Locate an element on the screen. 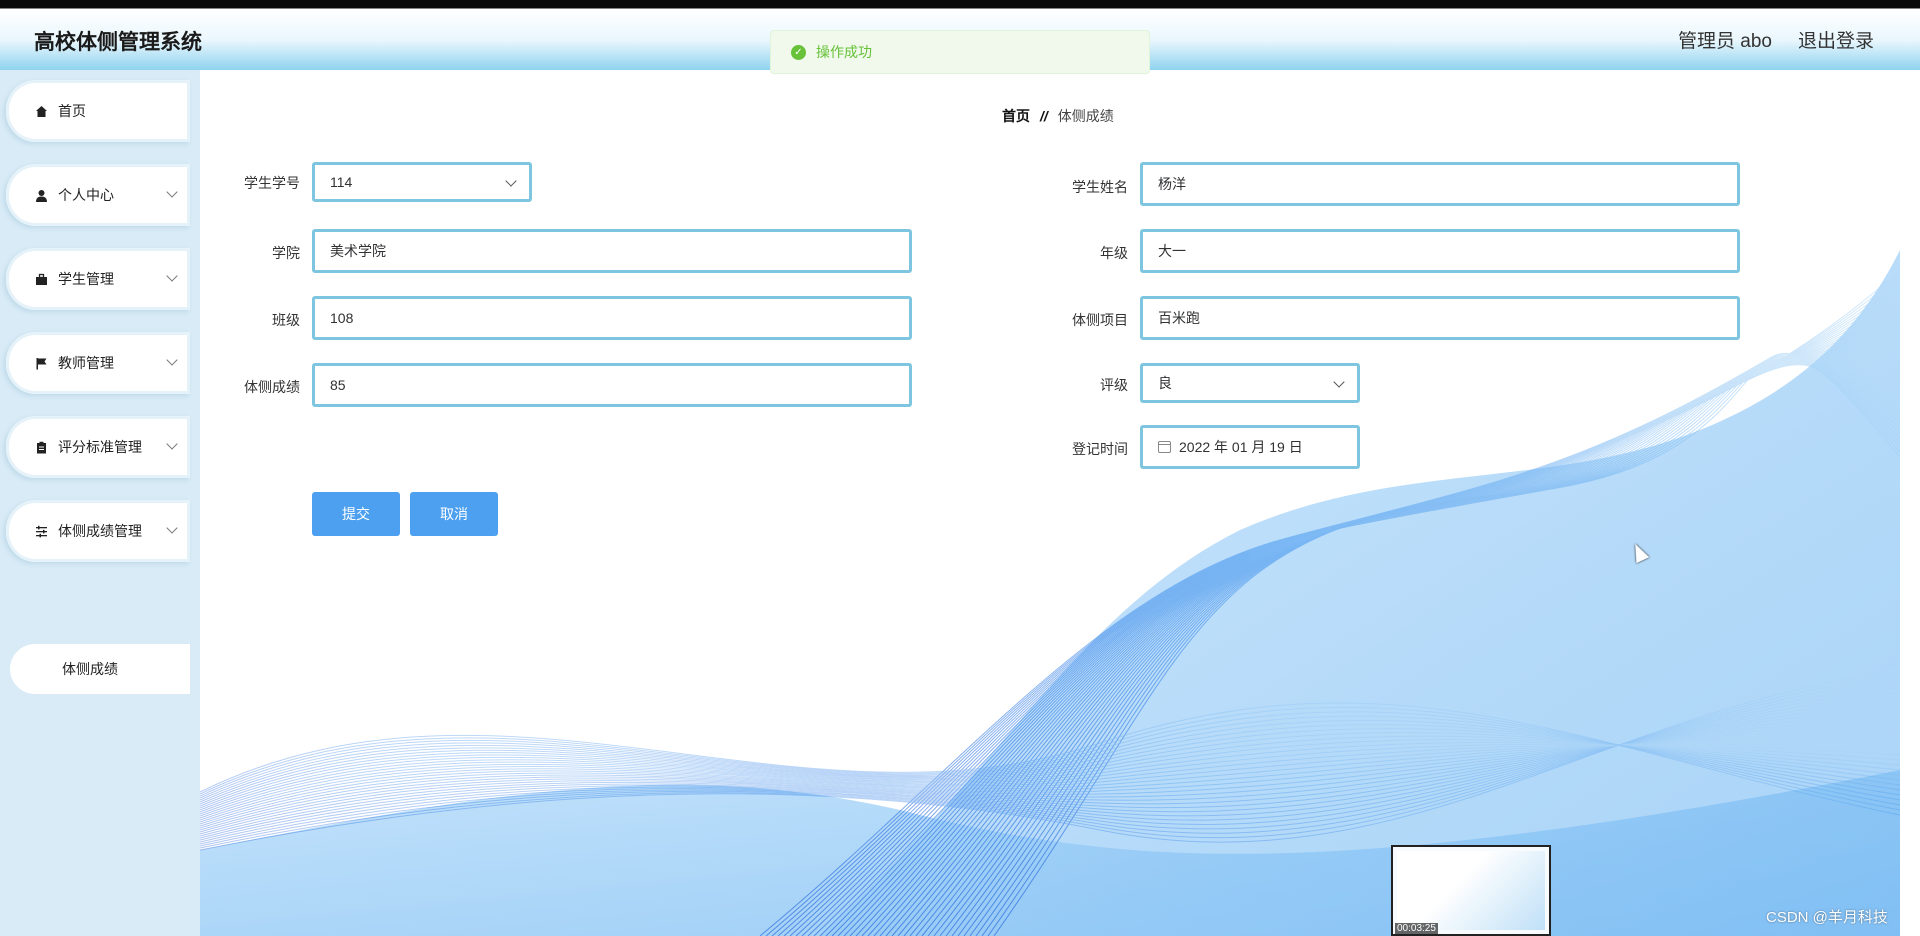 Image resolution: width=1920 pixels, height=936 pixels. grade-label: 年级 is located at coordinates (1114, 253).